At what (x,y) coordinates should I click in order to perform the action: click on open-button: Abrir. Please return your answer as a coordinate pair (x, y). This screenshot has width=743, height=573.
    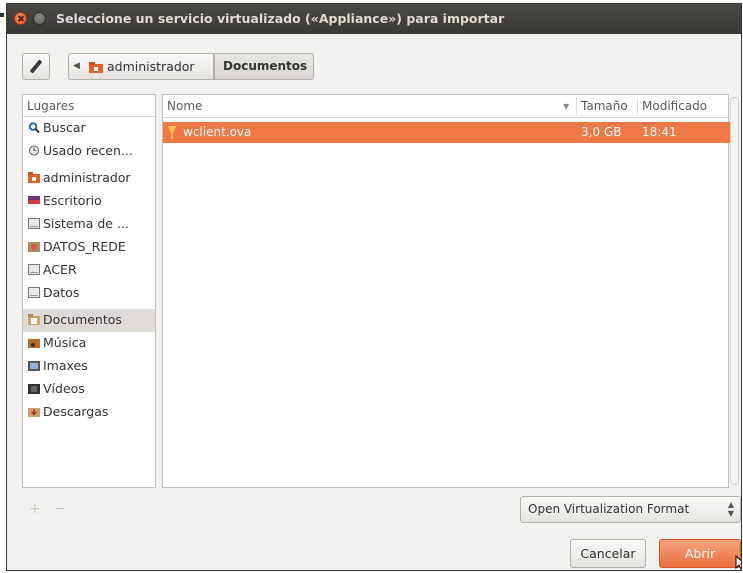
    Looking at the image, I should click on (700, 553).